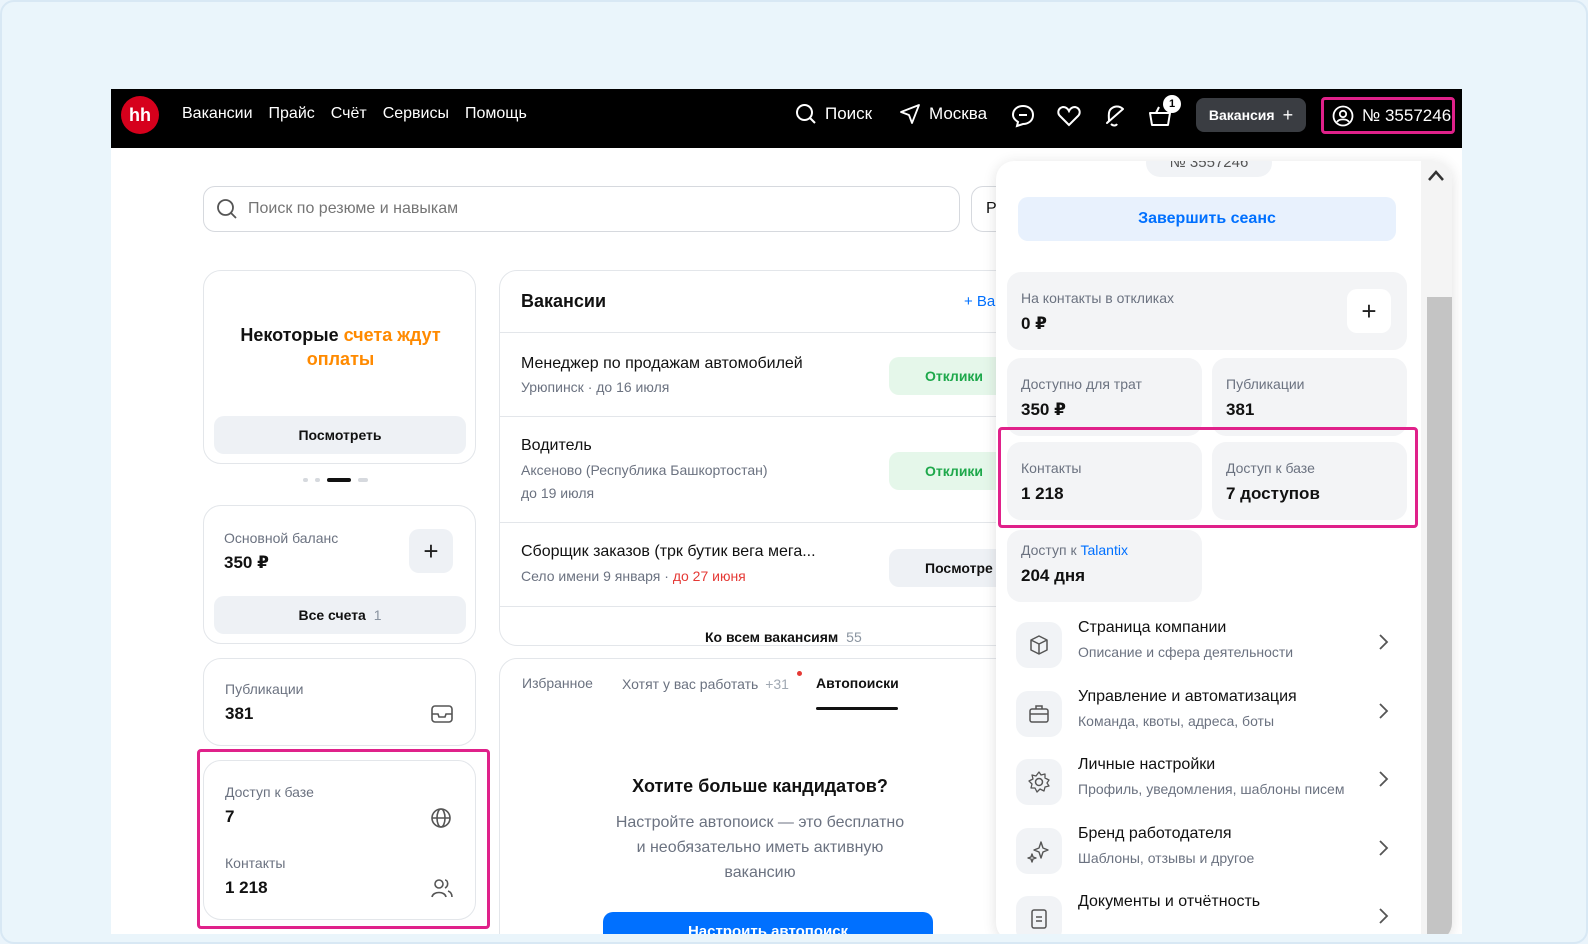  Describe the element at coordinates (292, 114) in the screenshot. I see `nav-price: Прайс` at that location.